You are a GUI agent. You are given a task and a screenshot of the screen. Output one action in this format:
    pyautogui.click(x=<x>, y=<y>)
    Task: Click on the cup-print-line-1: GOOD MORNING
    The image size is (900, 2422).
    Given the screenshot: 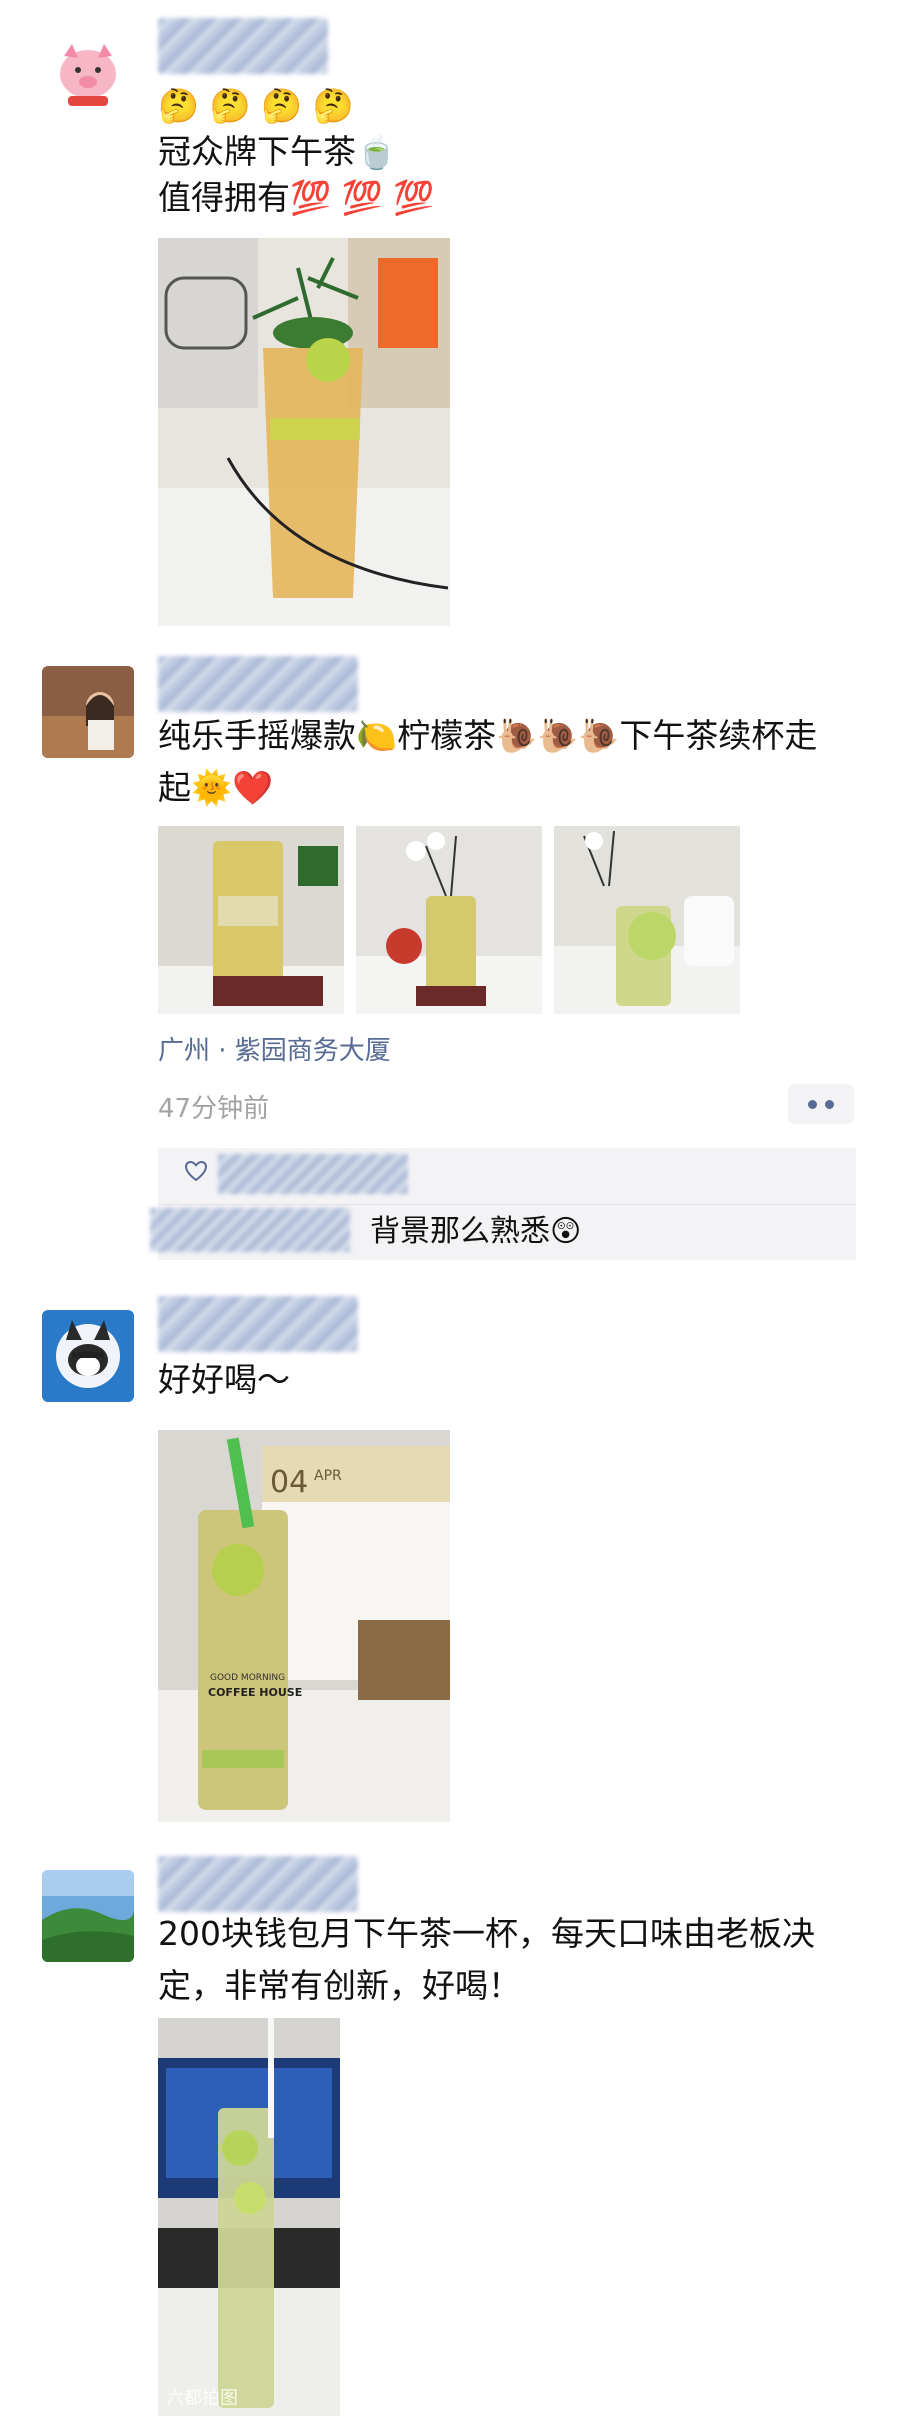 What is the action you would take?
    pyautogui.click(x=247, y=1678)
    